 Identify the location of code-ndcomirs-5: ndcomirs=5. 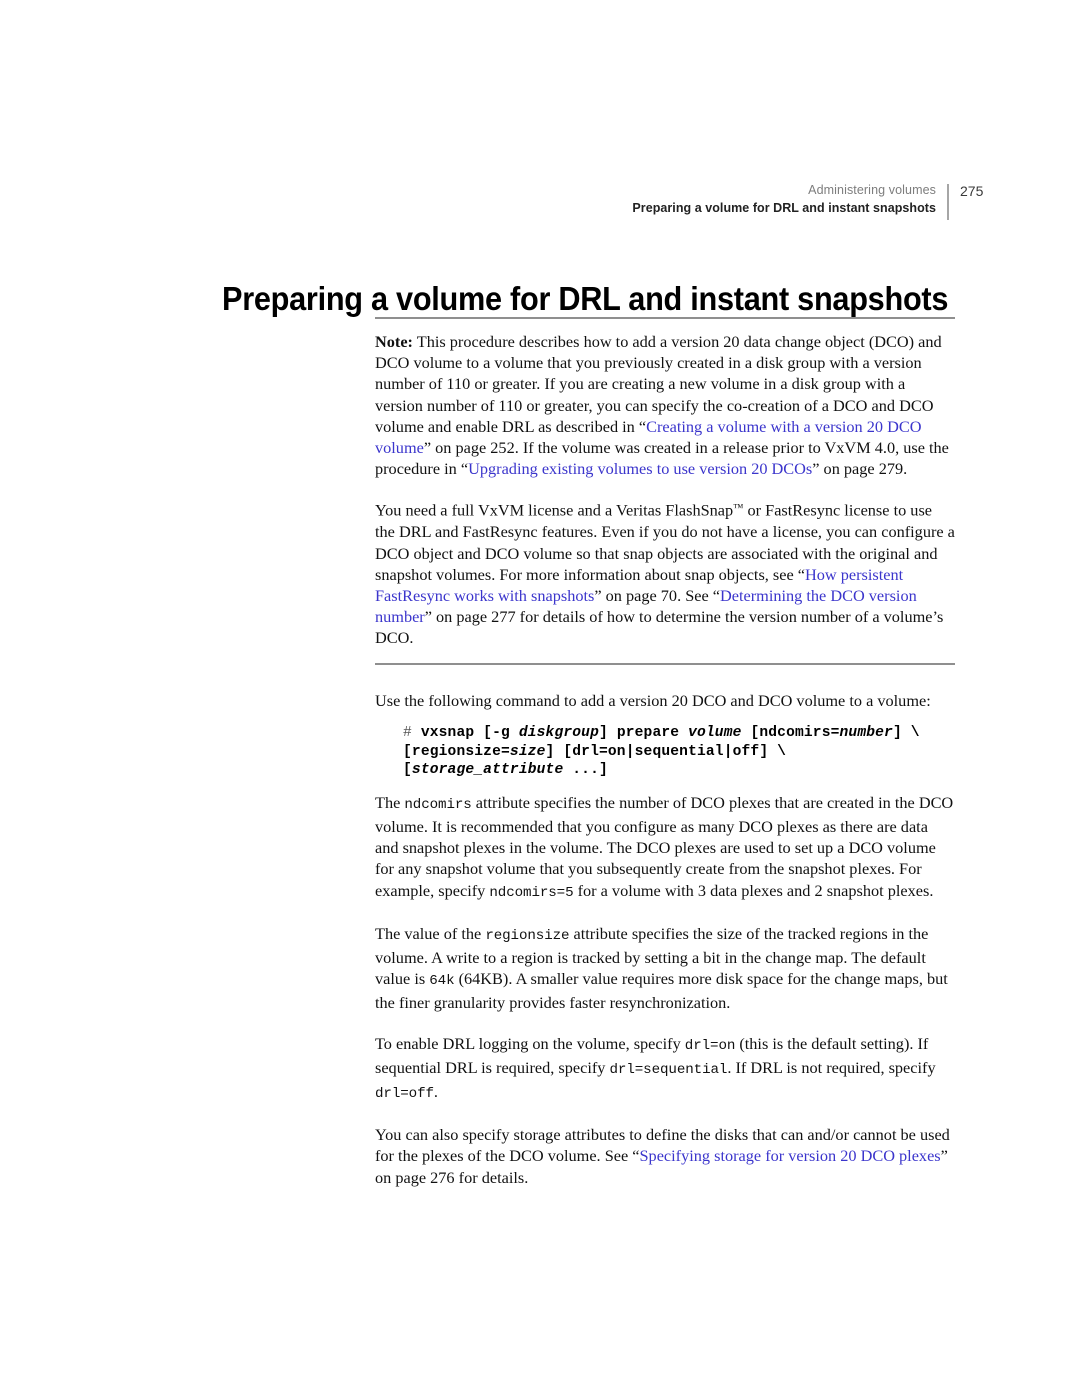
(531, 892).